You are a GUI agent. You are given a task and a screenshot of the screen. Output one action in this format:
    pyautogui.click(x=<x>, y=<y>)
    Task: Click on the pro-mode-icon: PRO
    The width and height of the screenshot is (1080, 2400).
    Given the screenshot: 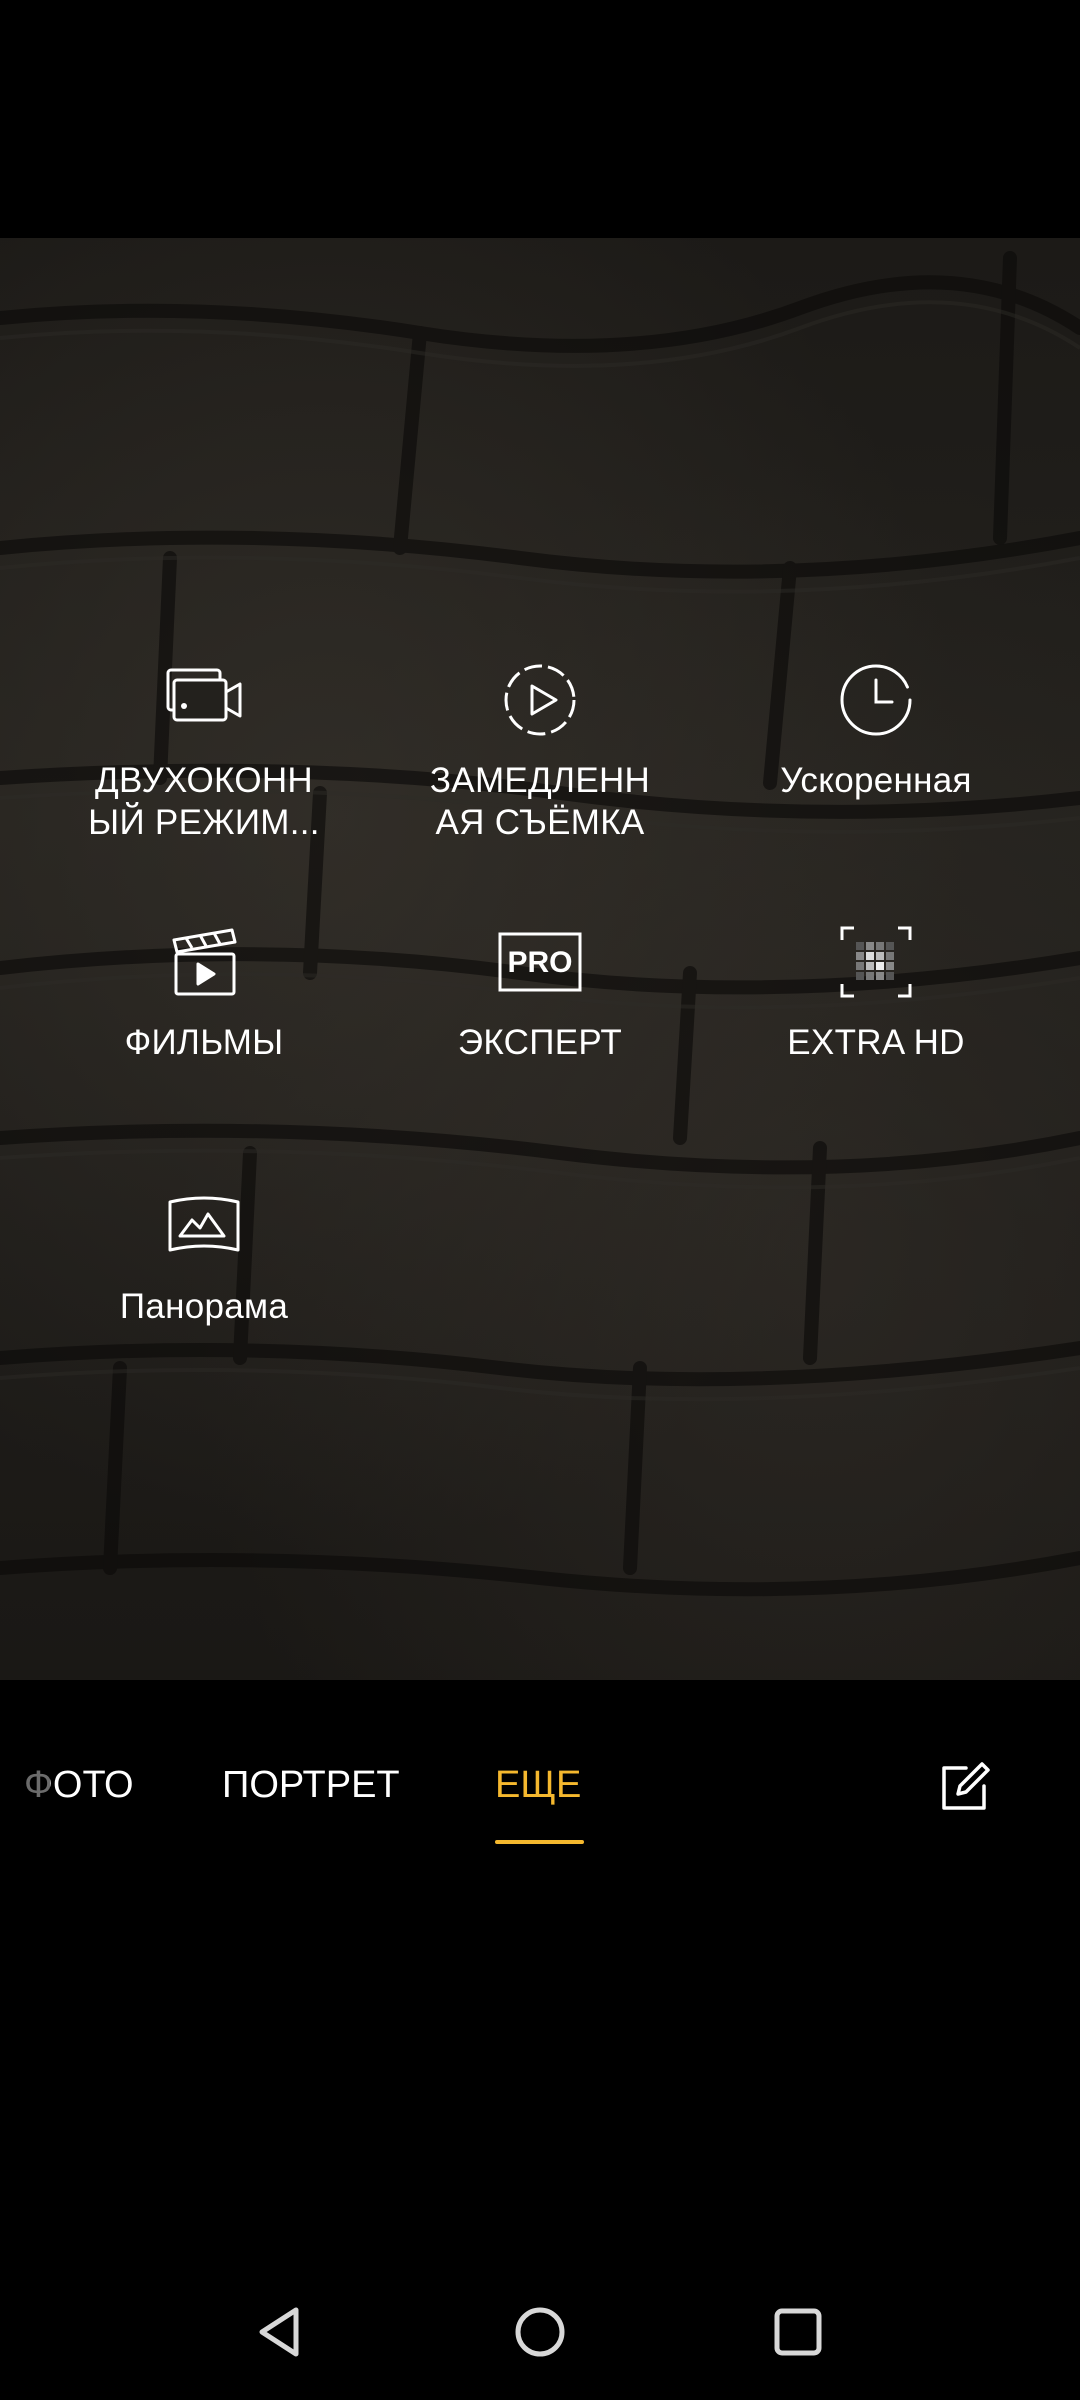 What is the action you would take?
    pyautogui.click(x=540, y=962)
    